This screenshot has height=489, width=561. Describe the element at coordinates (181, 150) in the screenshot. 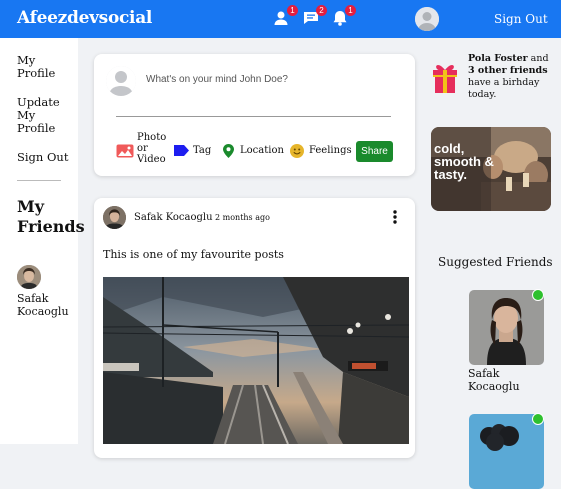

I see `tag-icon` at that location.